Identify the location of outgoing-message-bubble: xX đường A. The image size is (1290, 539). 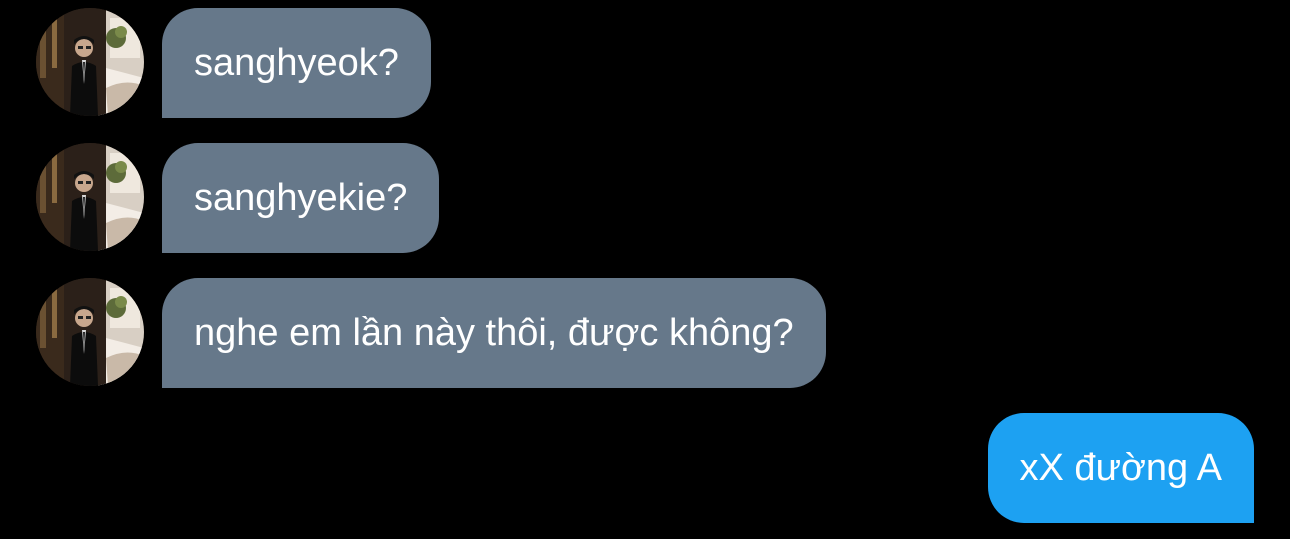
(1120, 468).